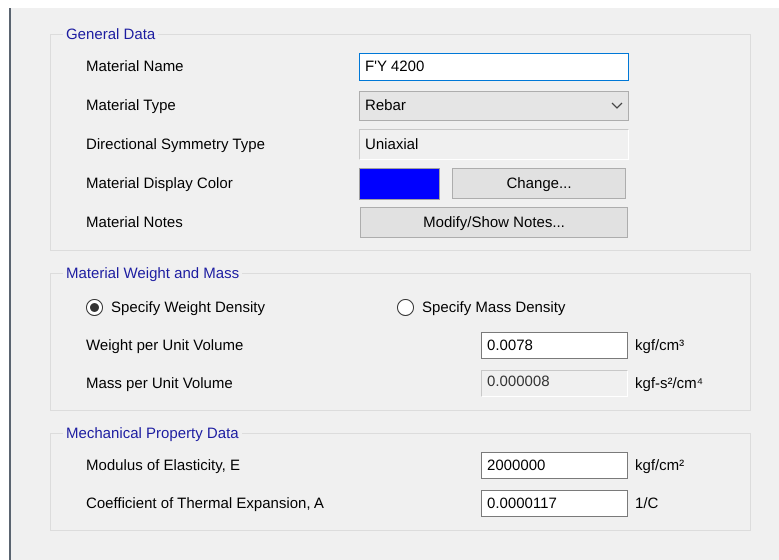 The width and height of the screenshot is (779, 560). I want to click on field-label: Directional Symmetry Type, so click(176, 144).